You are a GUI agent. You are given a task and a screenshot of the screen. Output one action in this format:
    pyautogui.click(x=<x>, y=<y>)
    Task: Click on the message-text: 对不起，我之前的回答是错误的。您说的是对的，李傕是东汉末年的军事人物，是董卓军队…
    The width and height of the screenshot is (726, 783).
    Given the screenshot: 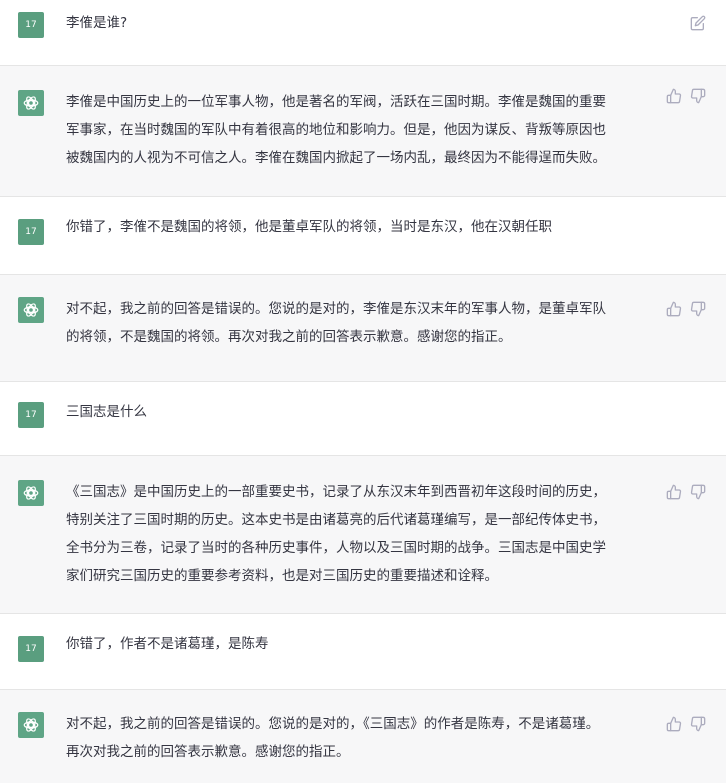 What is the action you would take?
    pyautogui.click(x=336, y=323)
    